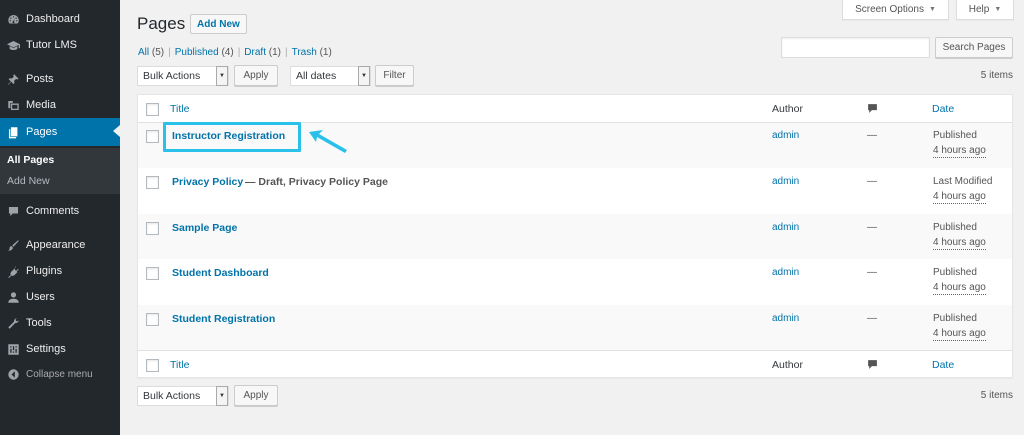  I want to click on sidebar-item-appearance: Appearance, so click(60, 245).